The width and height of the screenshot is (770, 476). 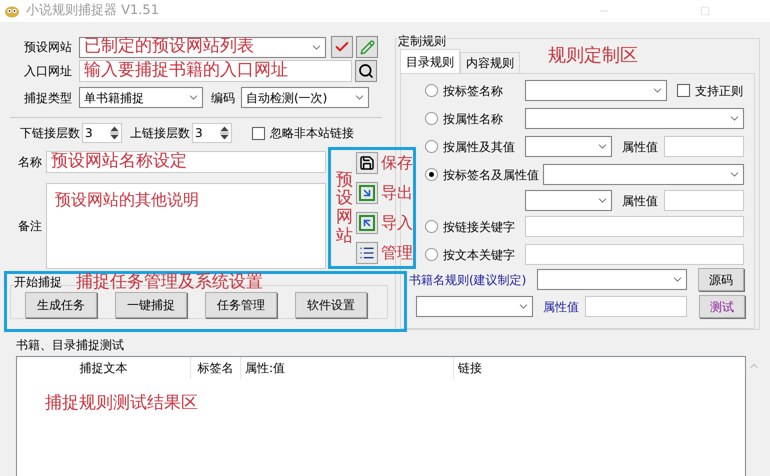 I want to click on annotation-text: 捕捉任务管理及系统设置, so click(x=169, y=282).